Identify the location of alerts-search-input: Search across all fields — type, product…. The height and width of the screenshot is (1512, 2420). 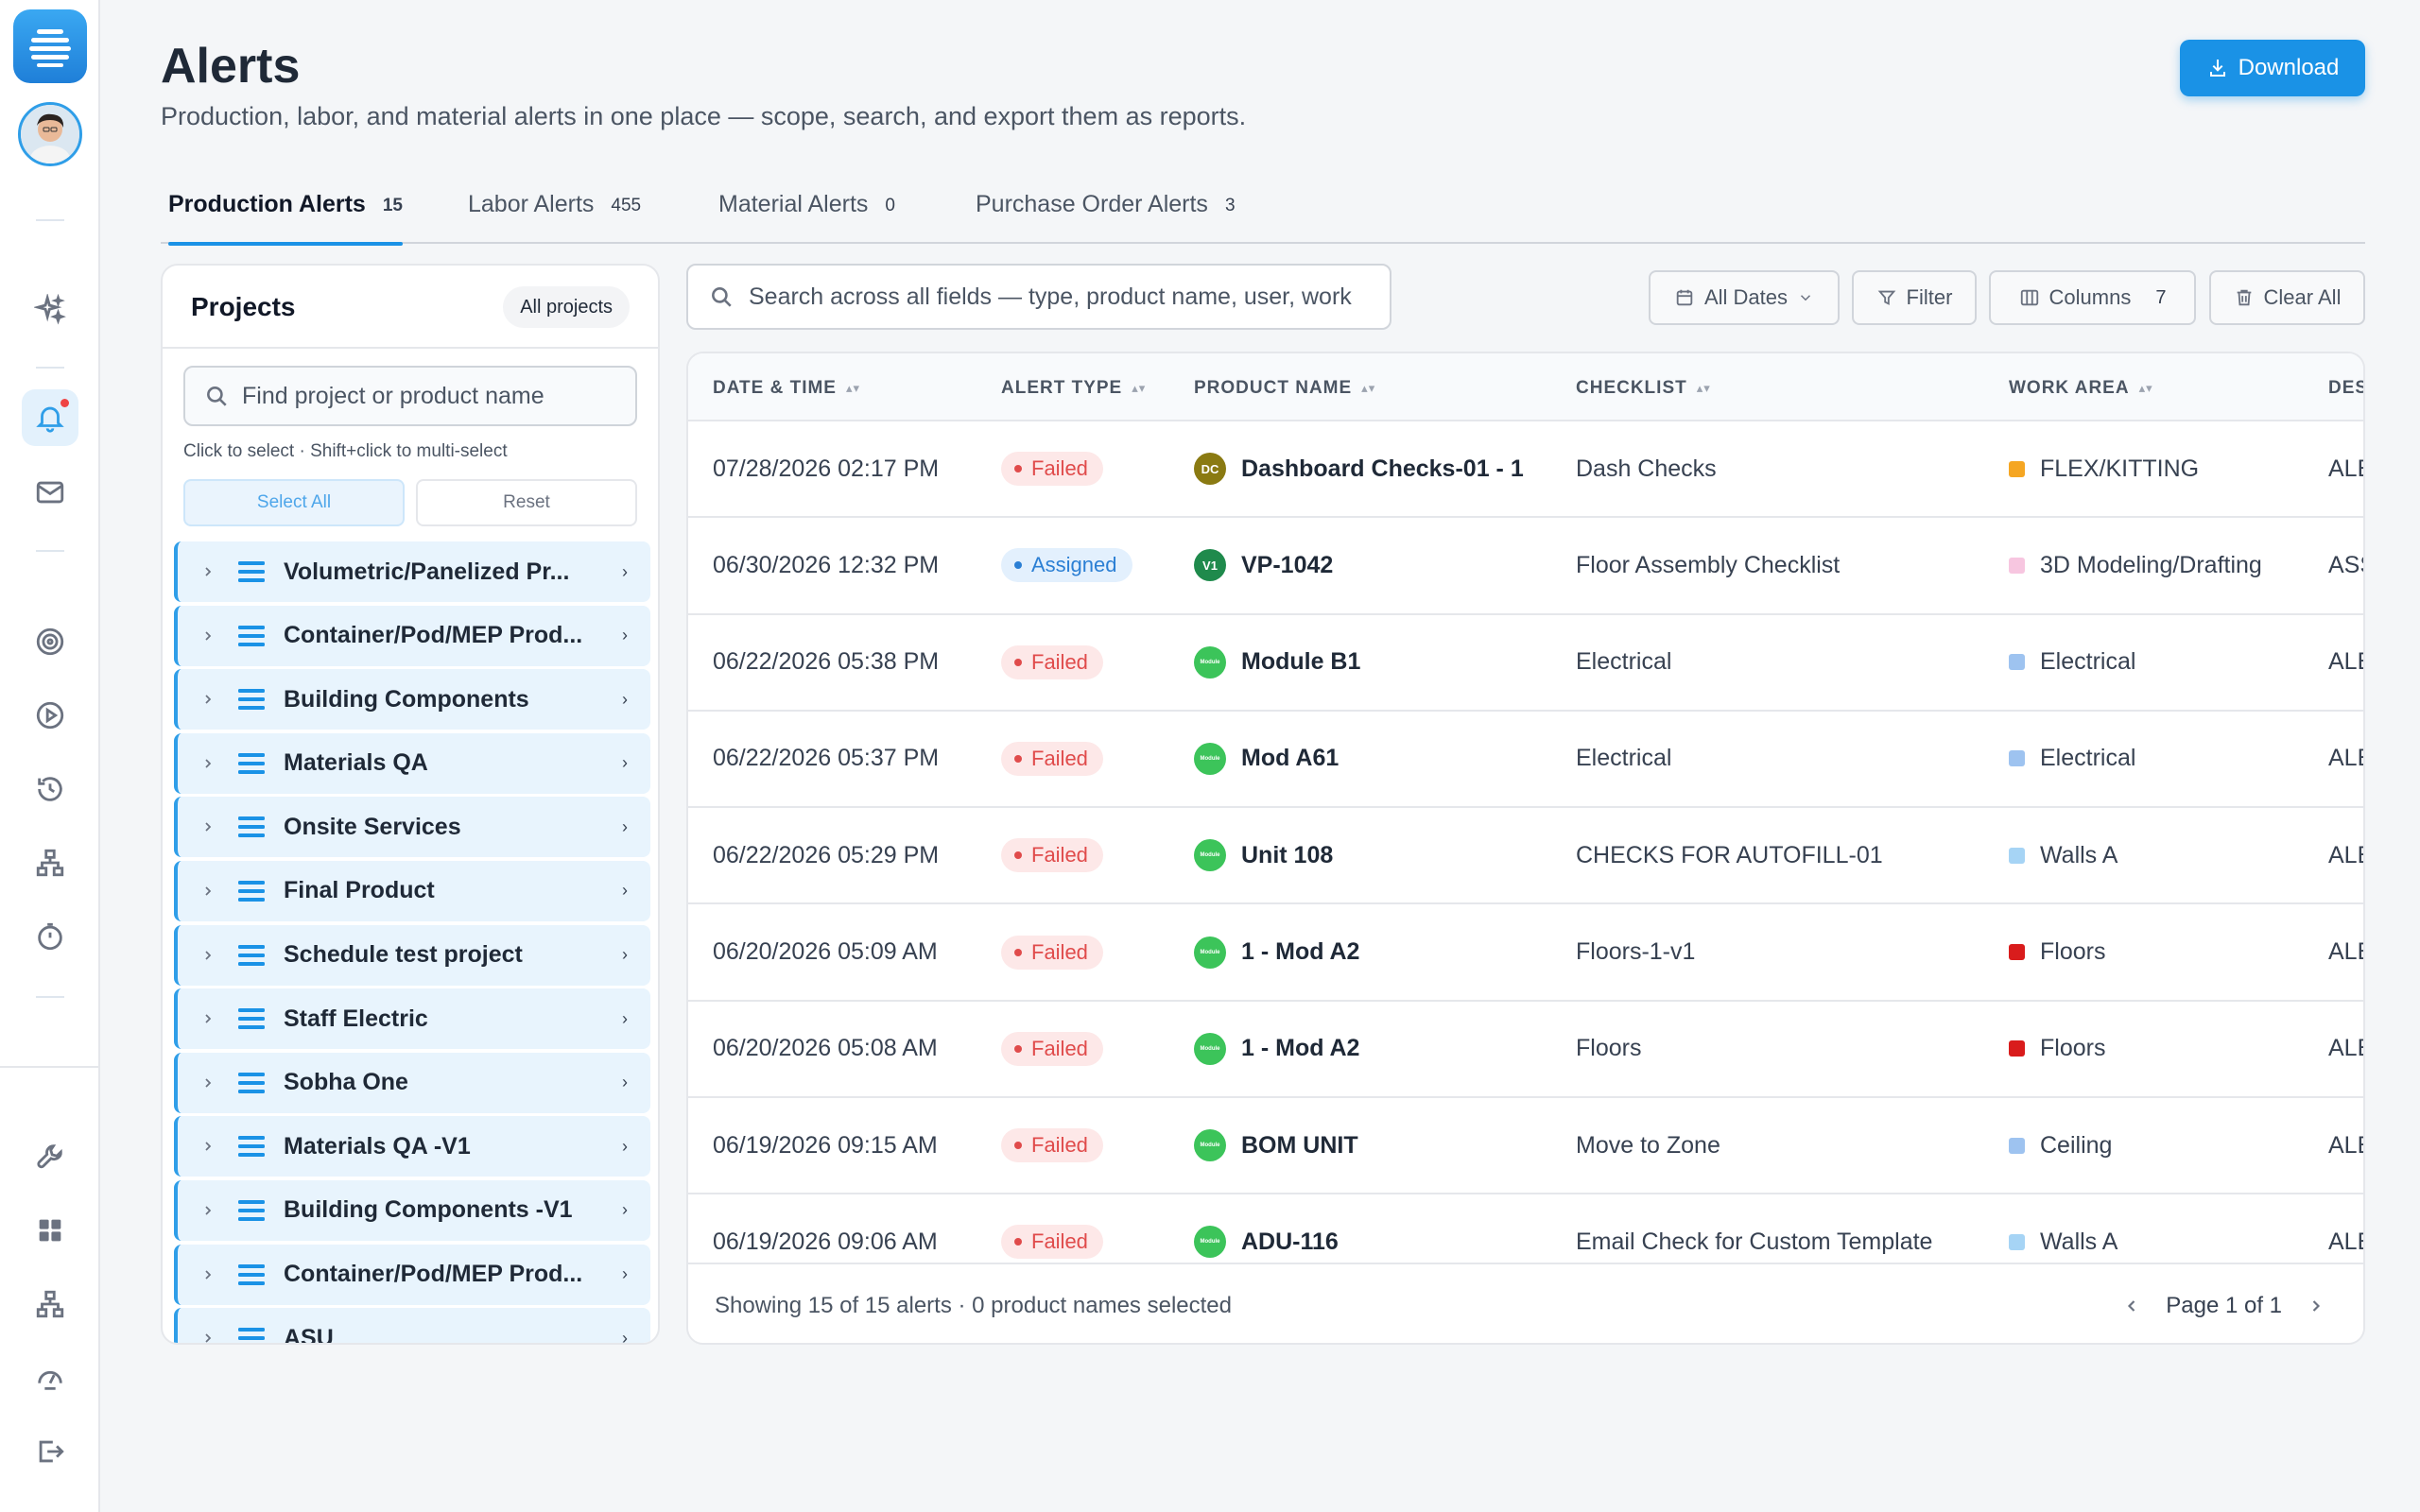
(1039, 297).